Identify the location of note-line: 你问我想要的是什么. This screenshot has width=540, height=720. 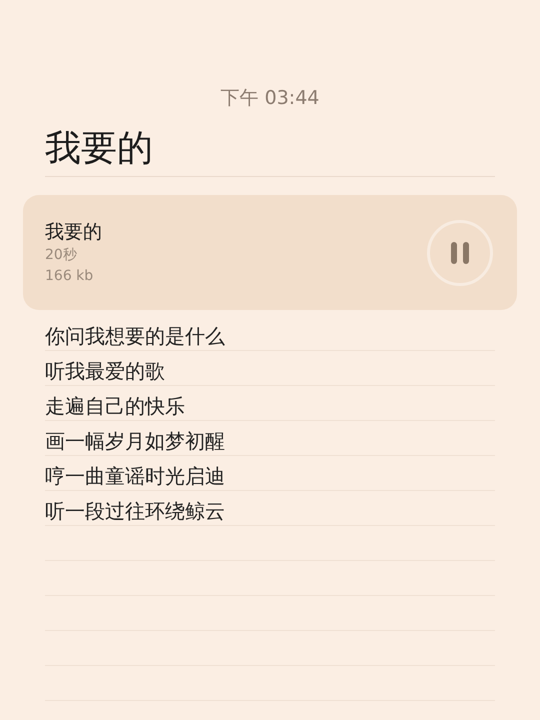
(135, 336).